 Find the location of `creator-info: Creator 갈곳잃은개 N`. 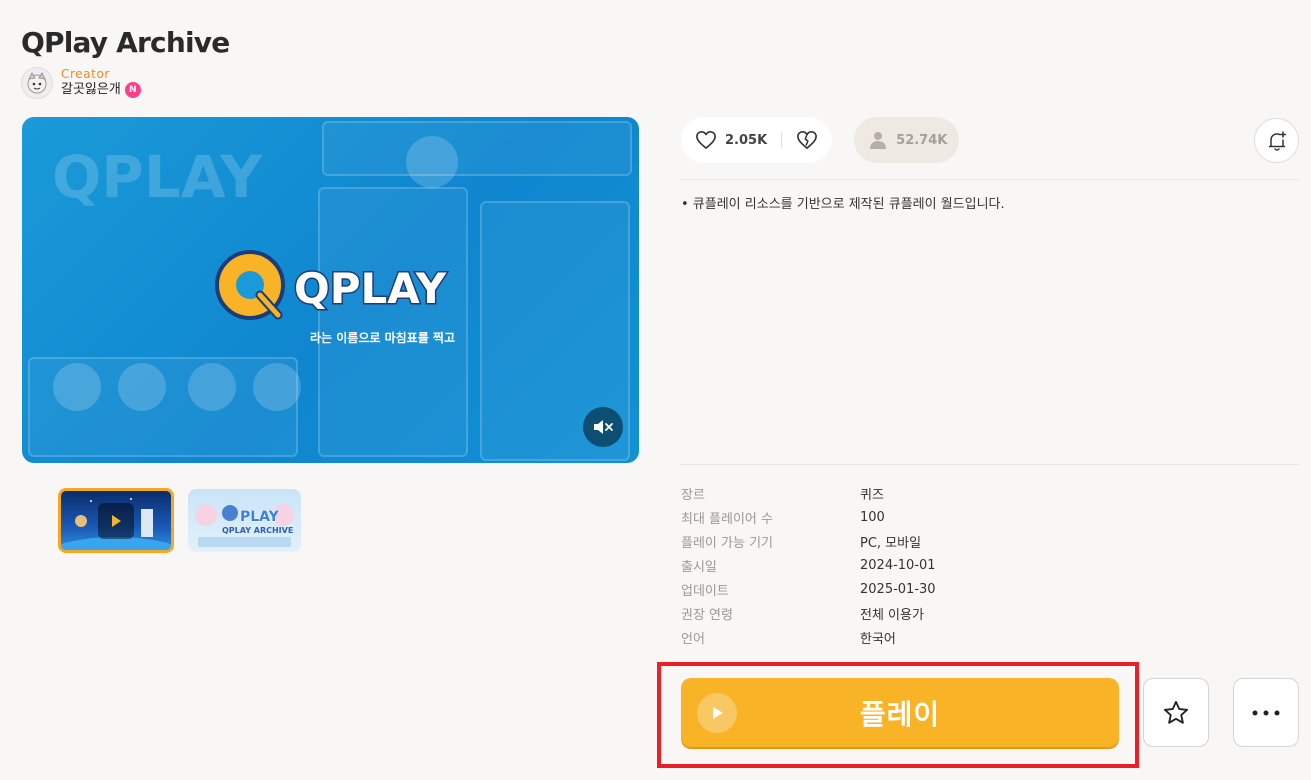

creator-info: Creator 갈곳잃은개 N is located at coordinates (81, 83).